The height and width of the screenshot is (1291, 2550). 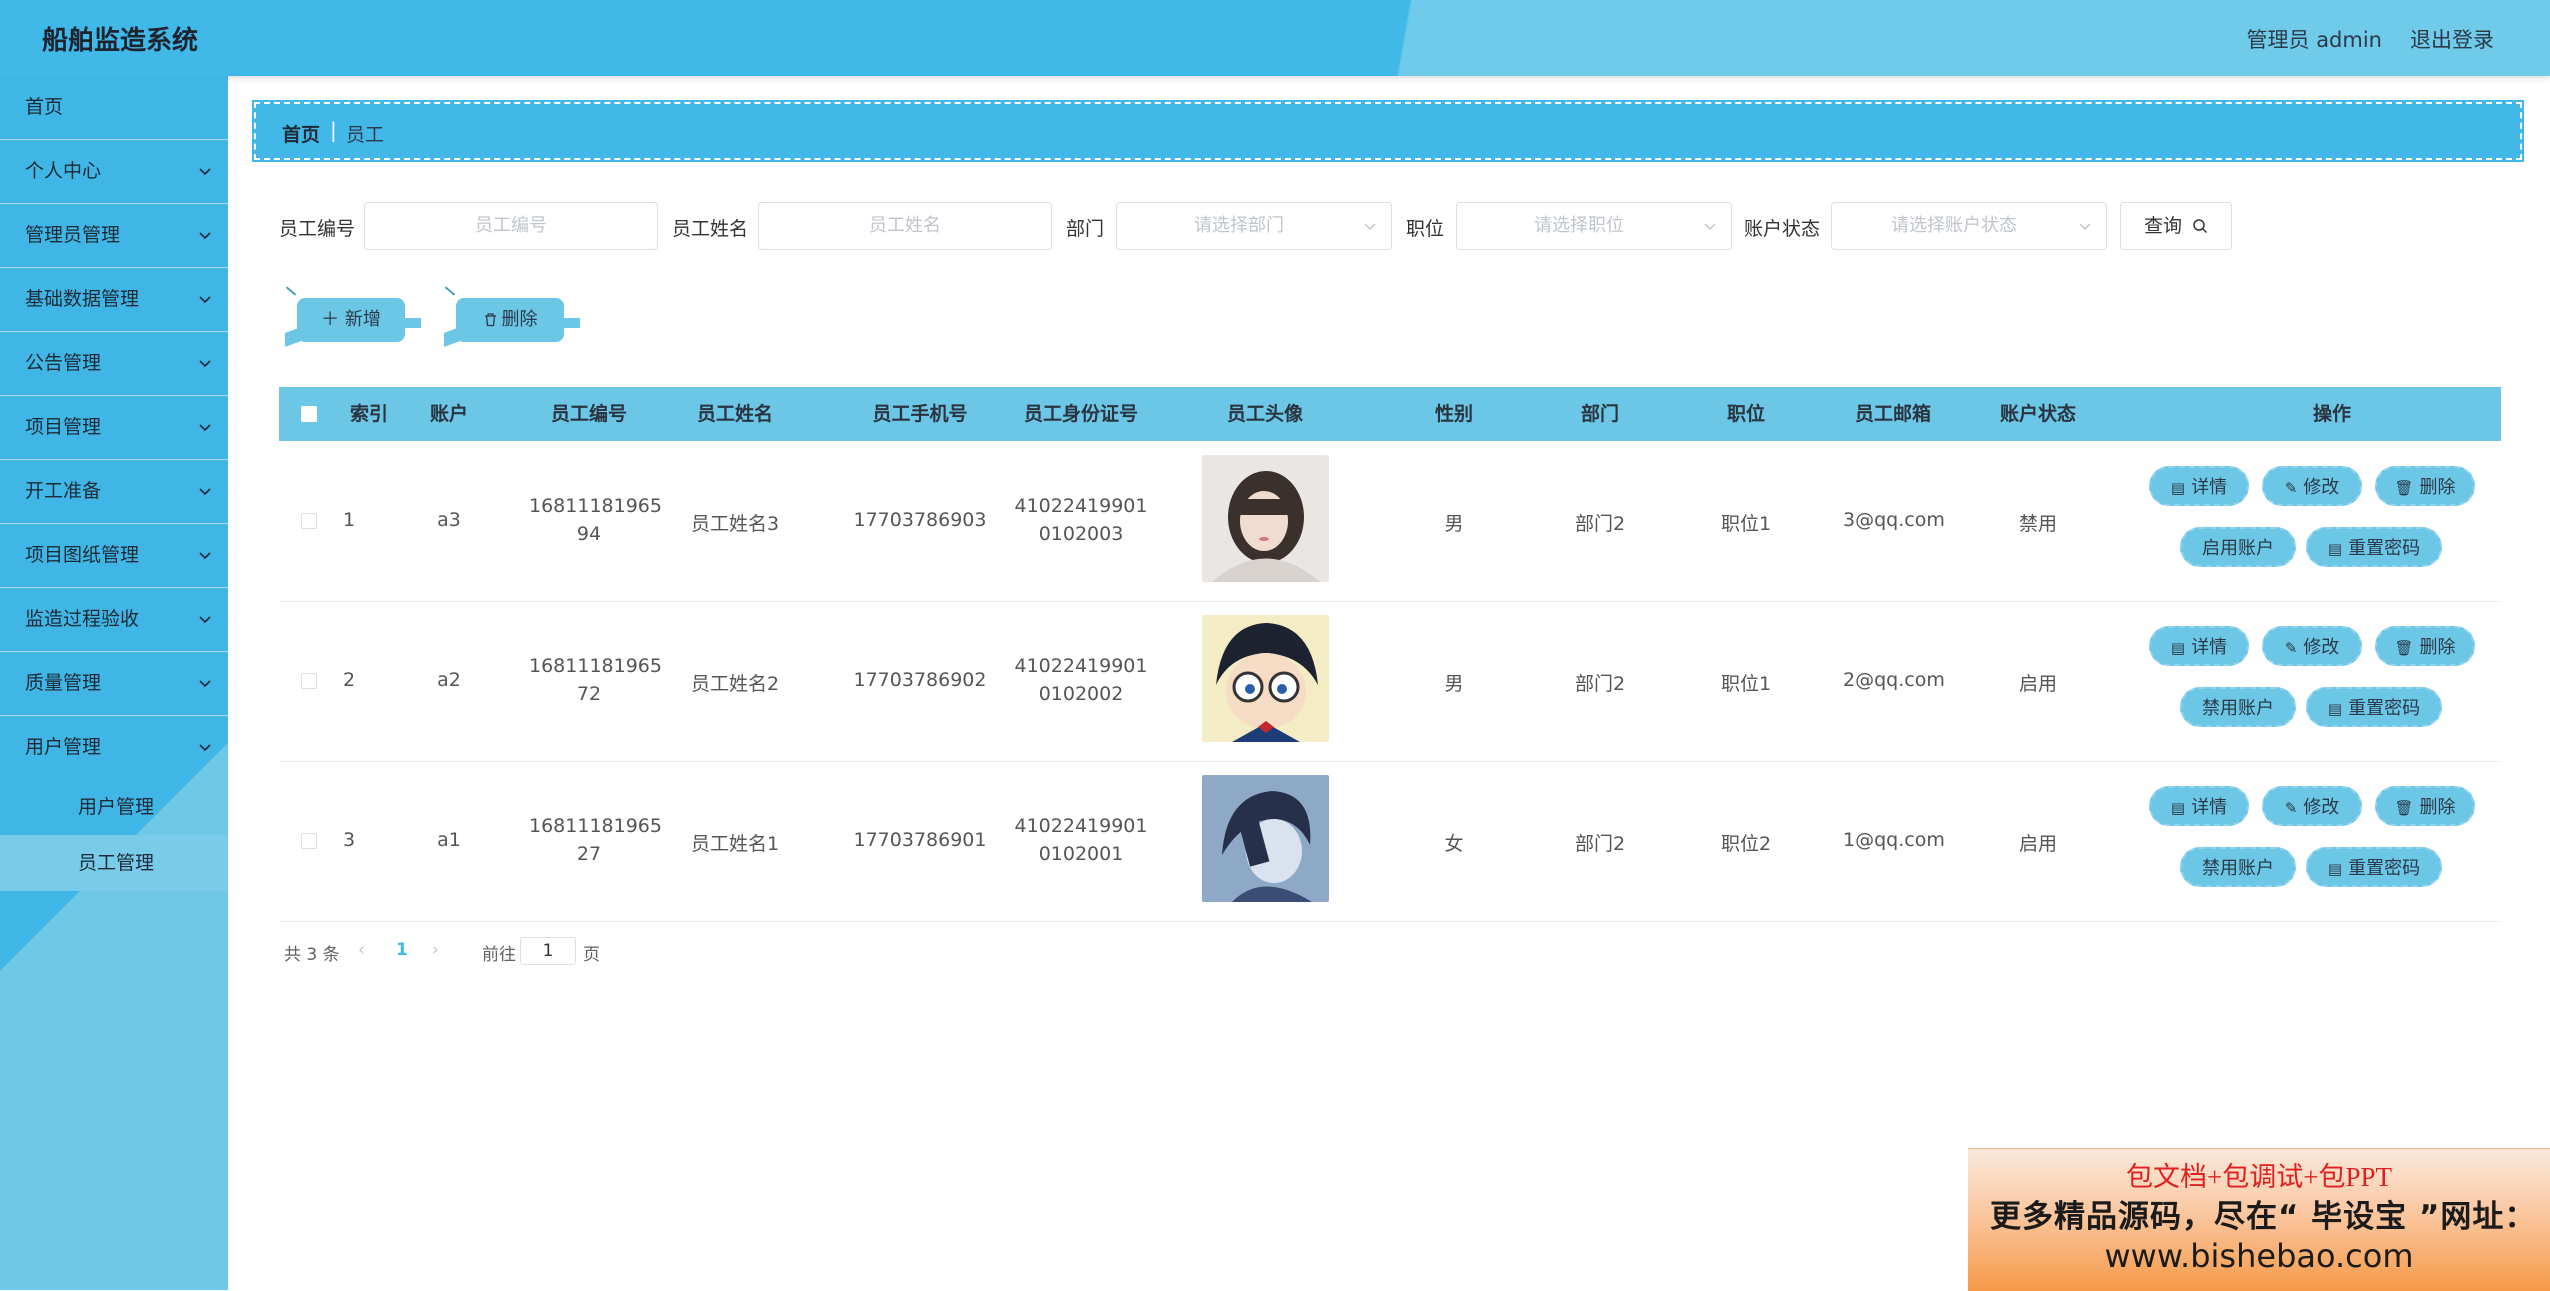 I want to click on pager-prev-button: ‹, so click(x=361, y=950).